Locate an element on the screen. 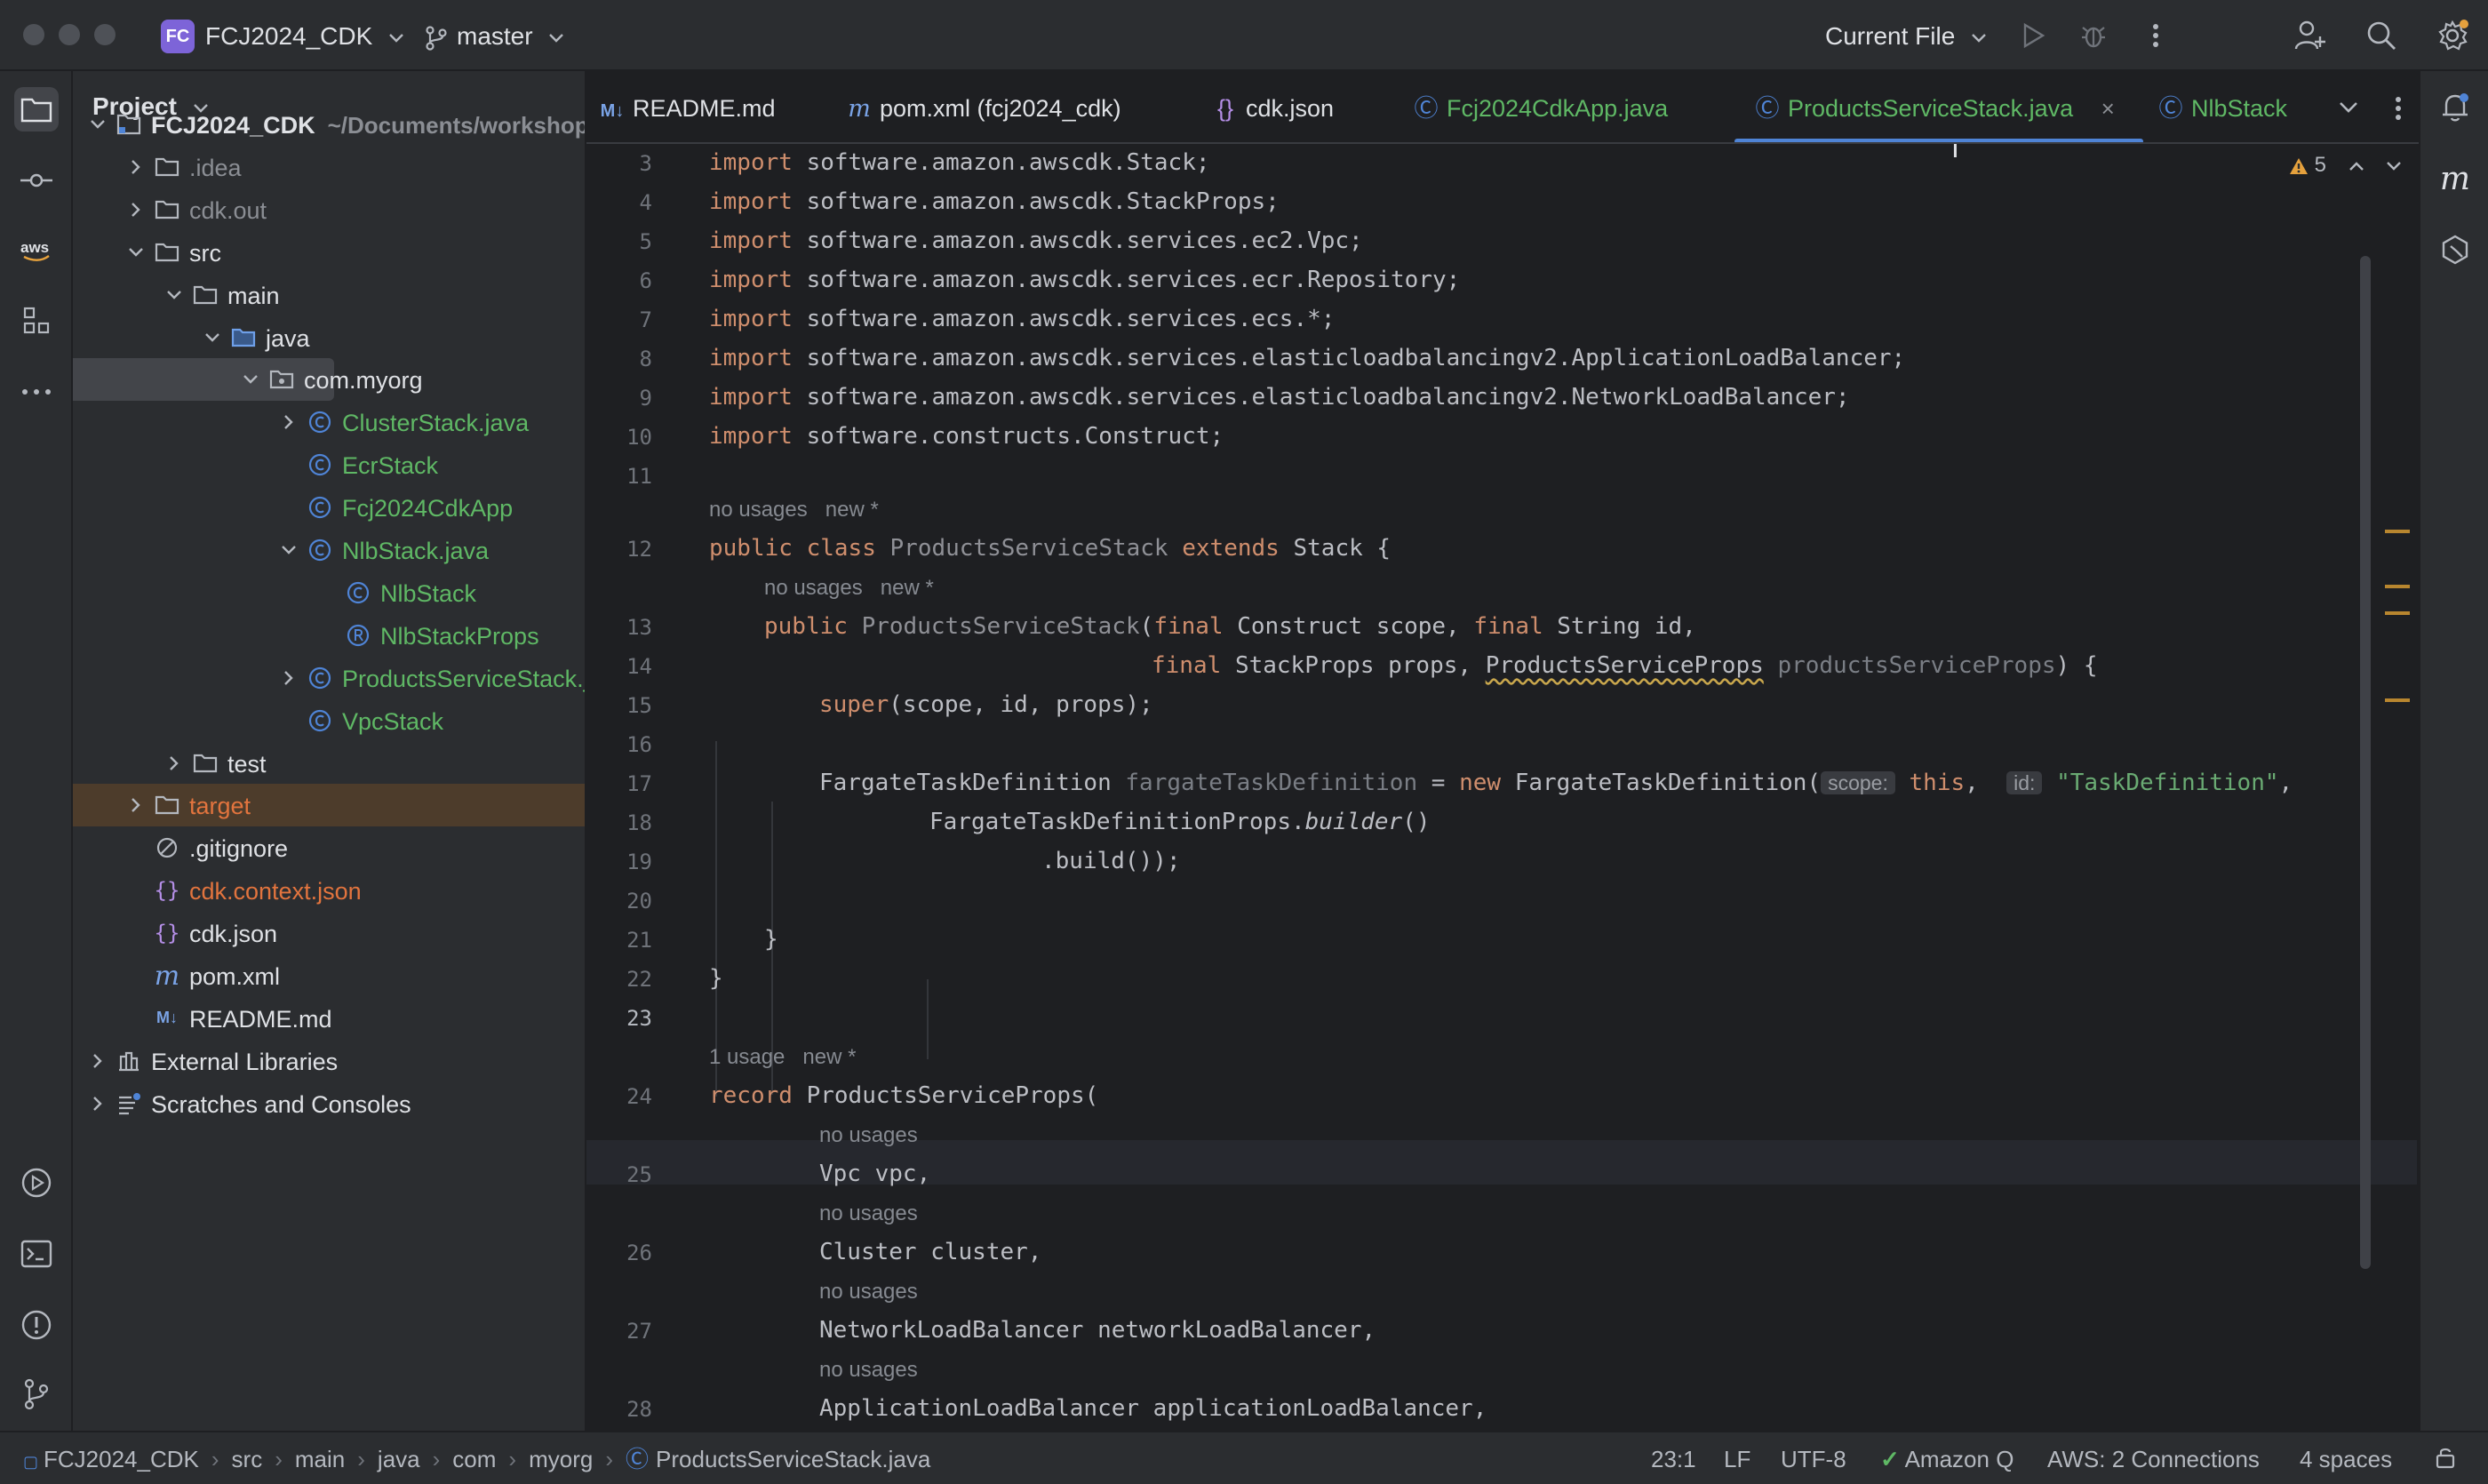  maven-tool-icon: m is located at coordinates (2455, 179).